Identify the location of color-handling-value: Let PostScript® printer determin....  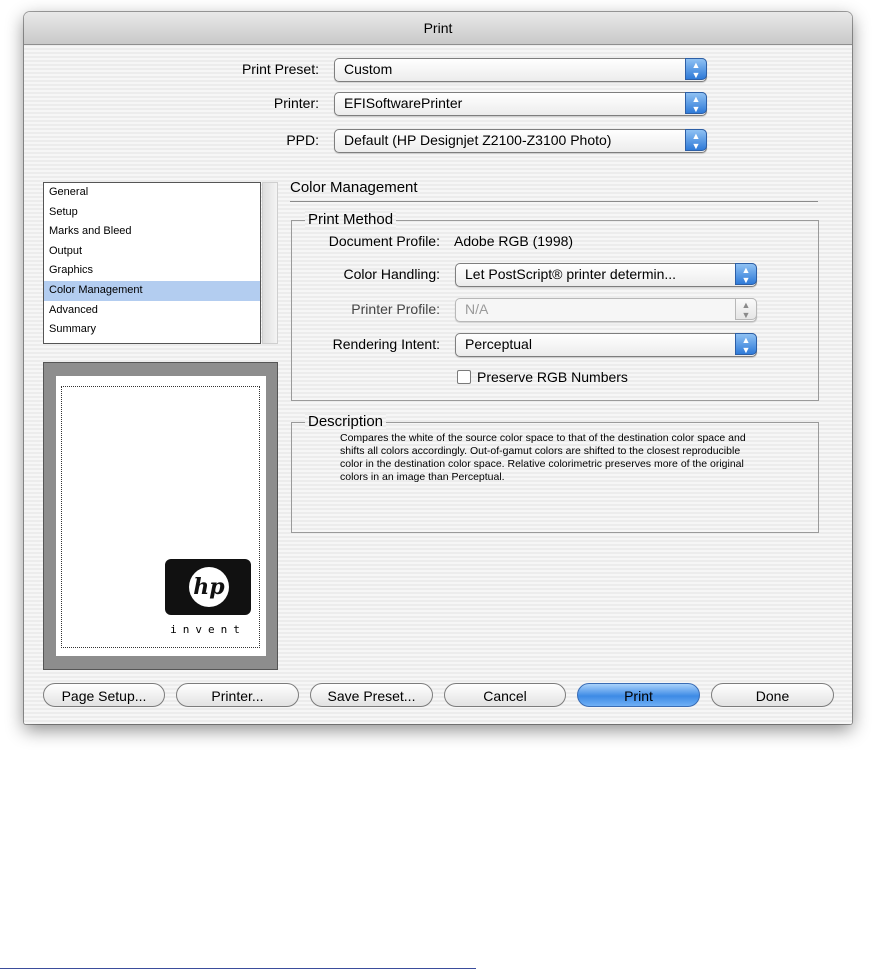
(571, 274).